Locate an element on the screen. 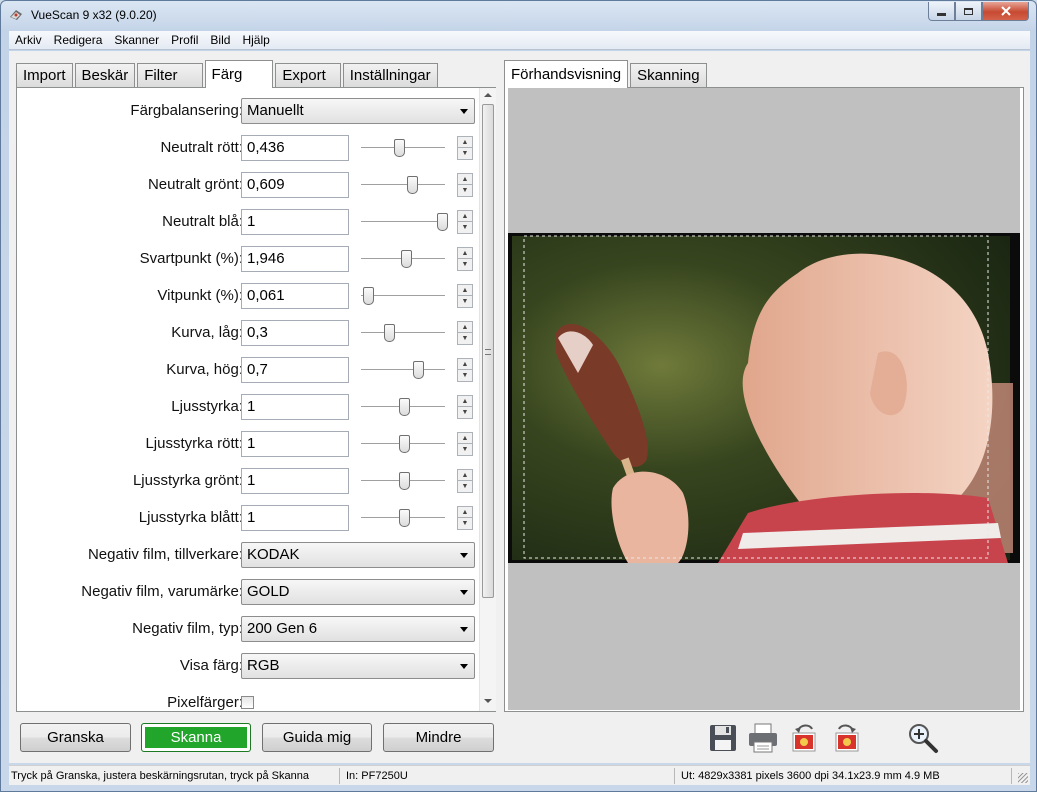 This screenshot has height=792, width=1037. tab-skanning: Skanning is located at coordinates (668, 75).